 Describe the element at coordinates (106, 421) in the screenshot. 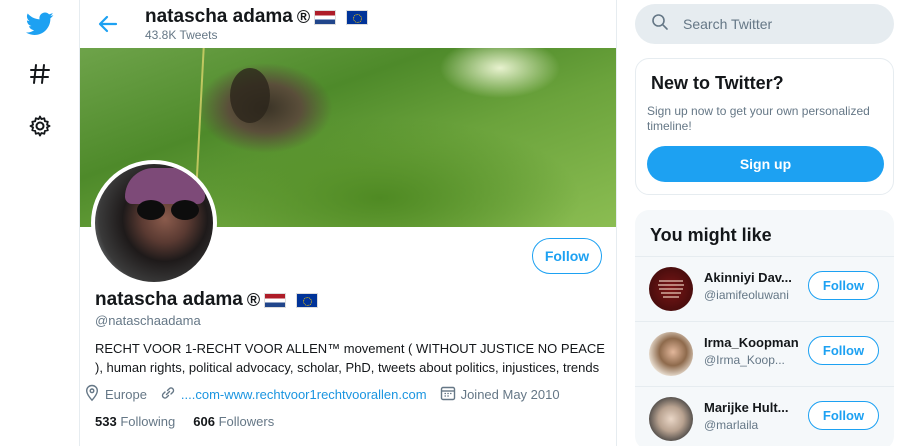

I see `following-count: 533` at that location.